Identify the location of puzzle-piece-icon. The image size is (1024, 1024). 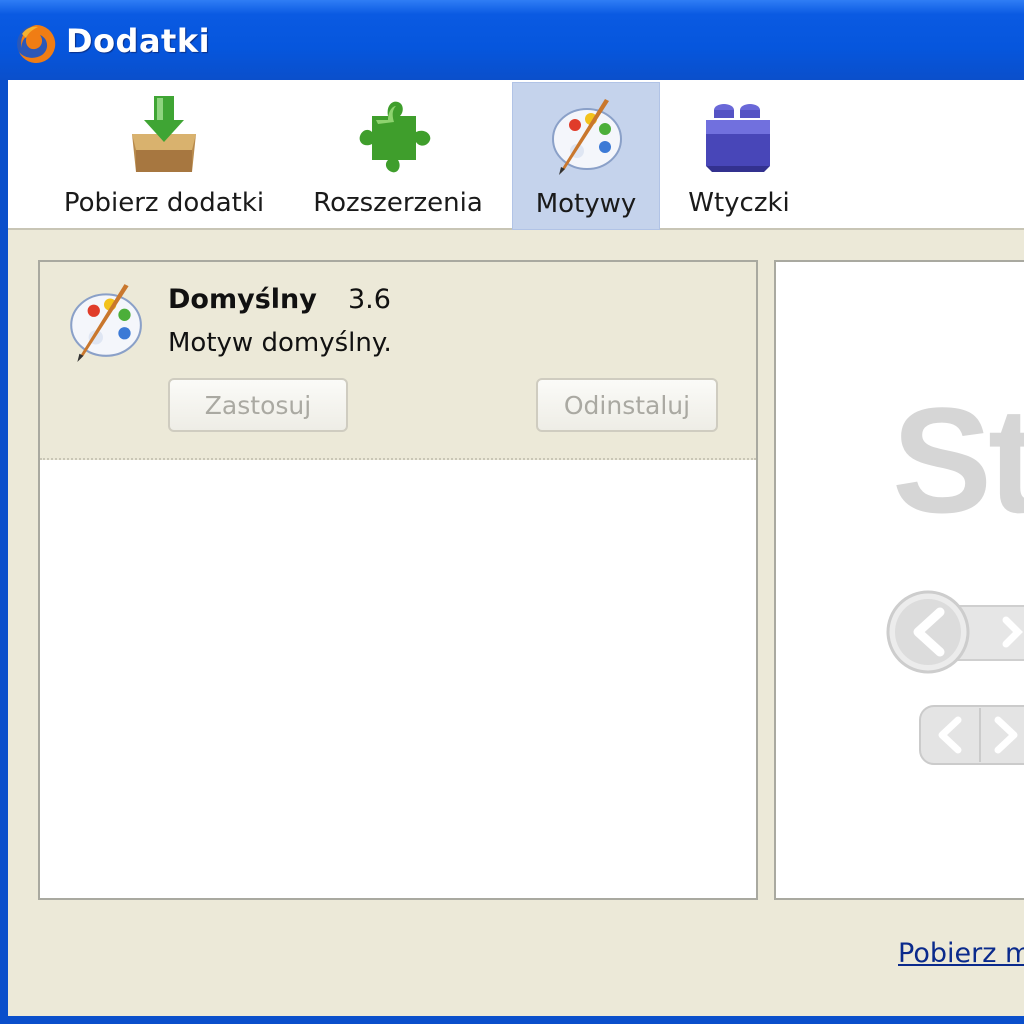
(395, 137).